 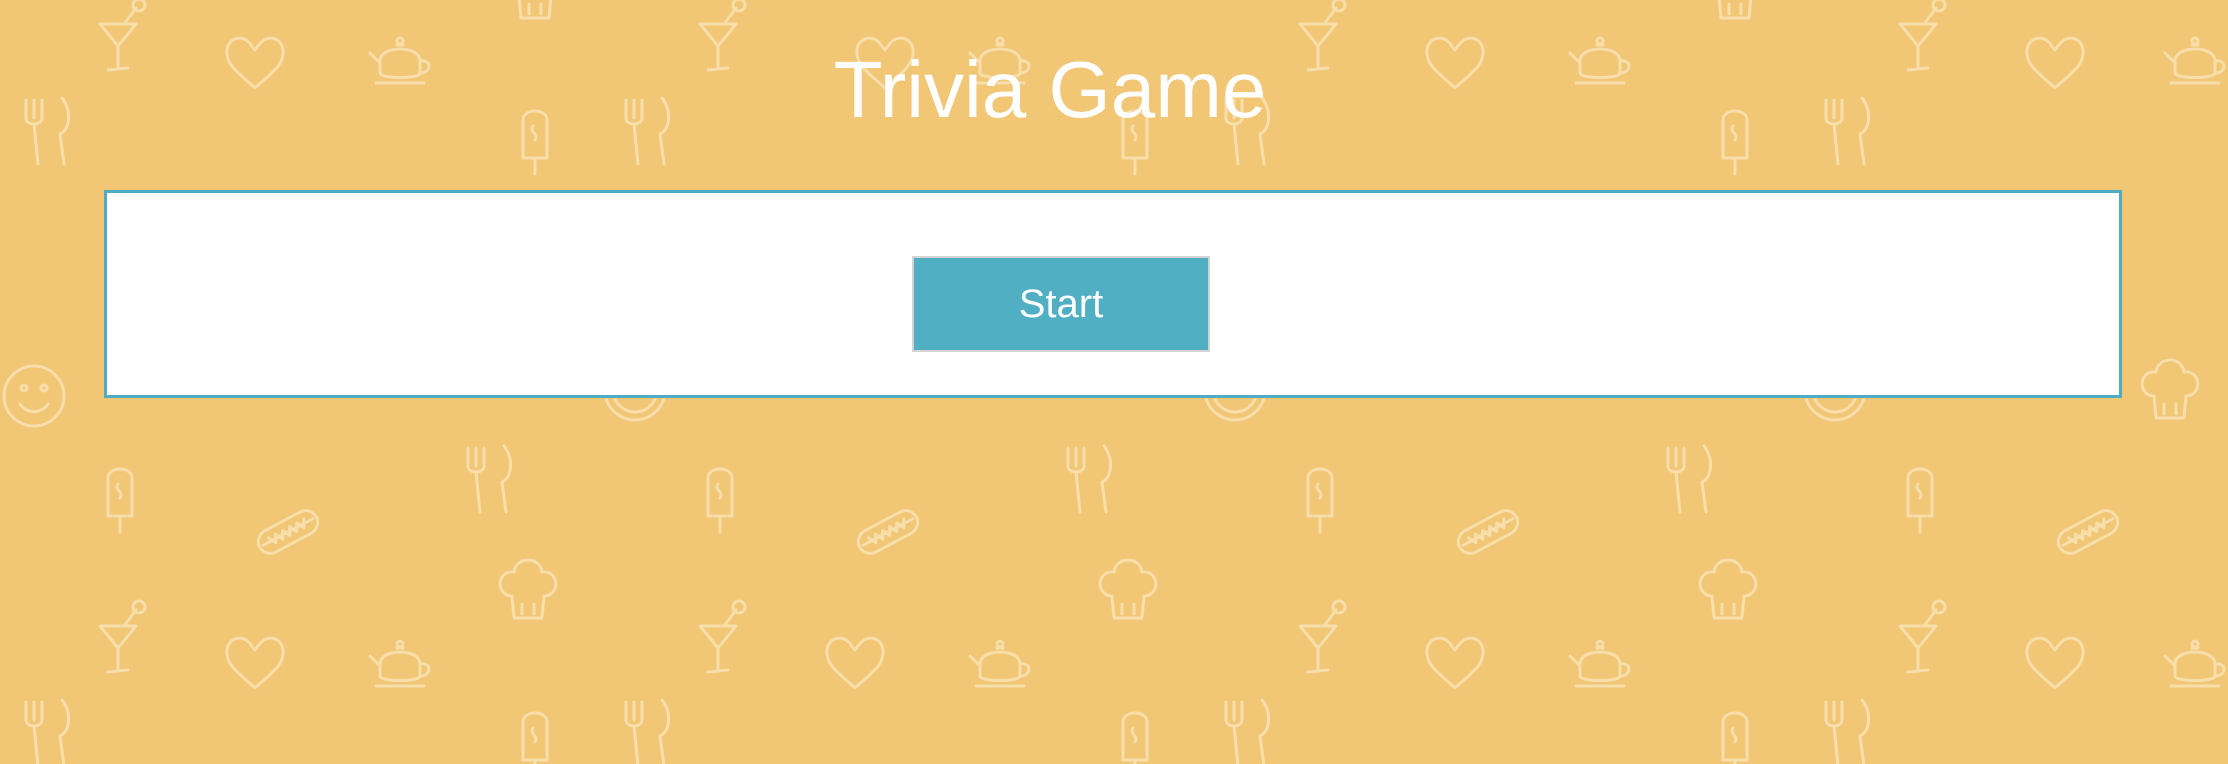 I want to click on start-button: Start, so click(x=1061, y=304).